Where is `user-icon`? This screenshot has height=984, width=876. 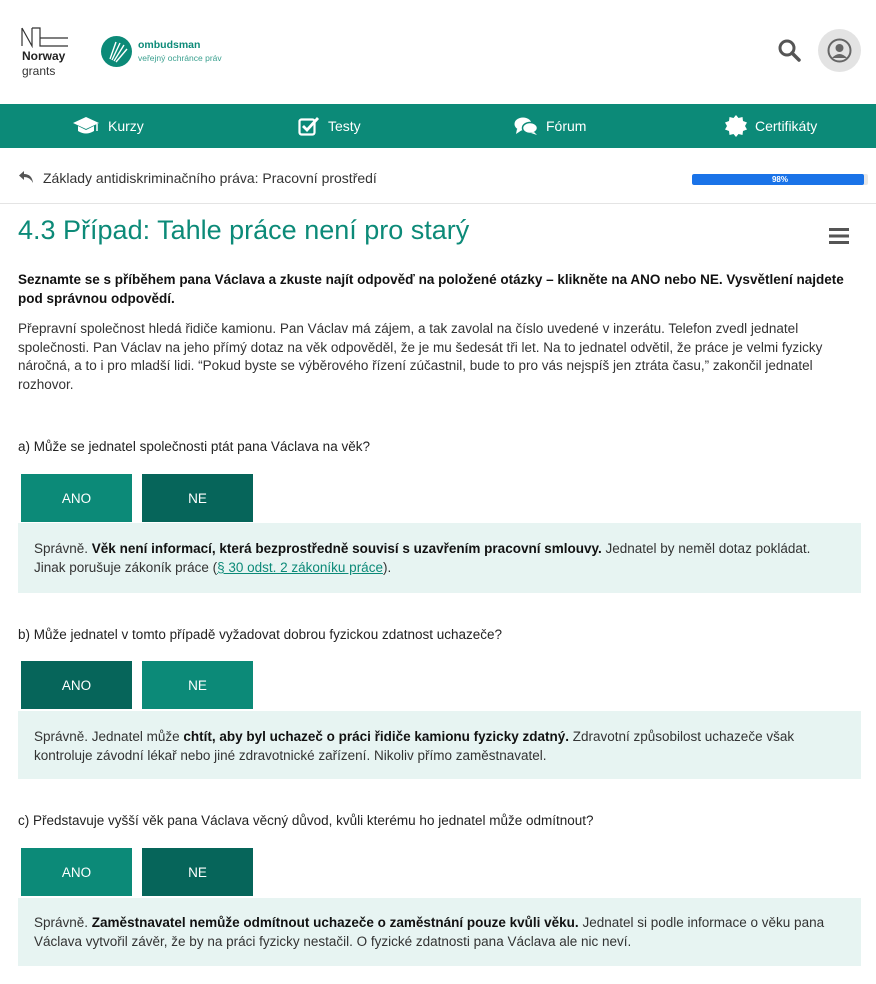 user-icon is located at coordinates (839, 50).